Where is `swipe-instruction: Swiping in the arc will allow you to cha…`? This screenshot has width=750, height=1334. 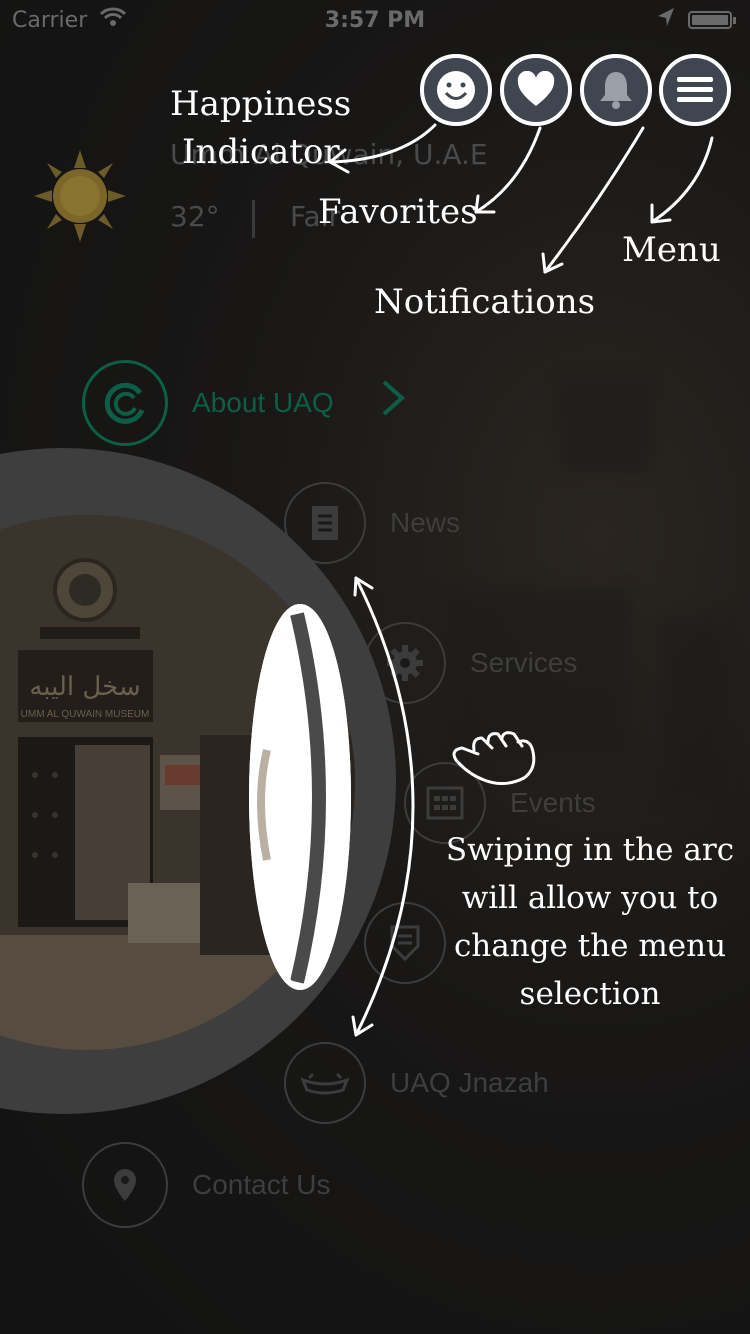 swipe-instruction: Swiping in the arc will allow you to cha… is located at coordinates (590, 922).